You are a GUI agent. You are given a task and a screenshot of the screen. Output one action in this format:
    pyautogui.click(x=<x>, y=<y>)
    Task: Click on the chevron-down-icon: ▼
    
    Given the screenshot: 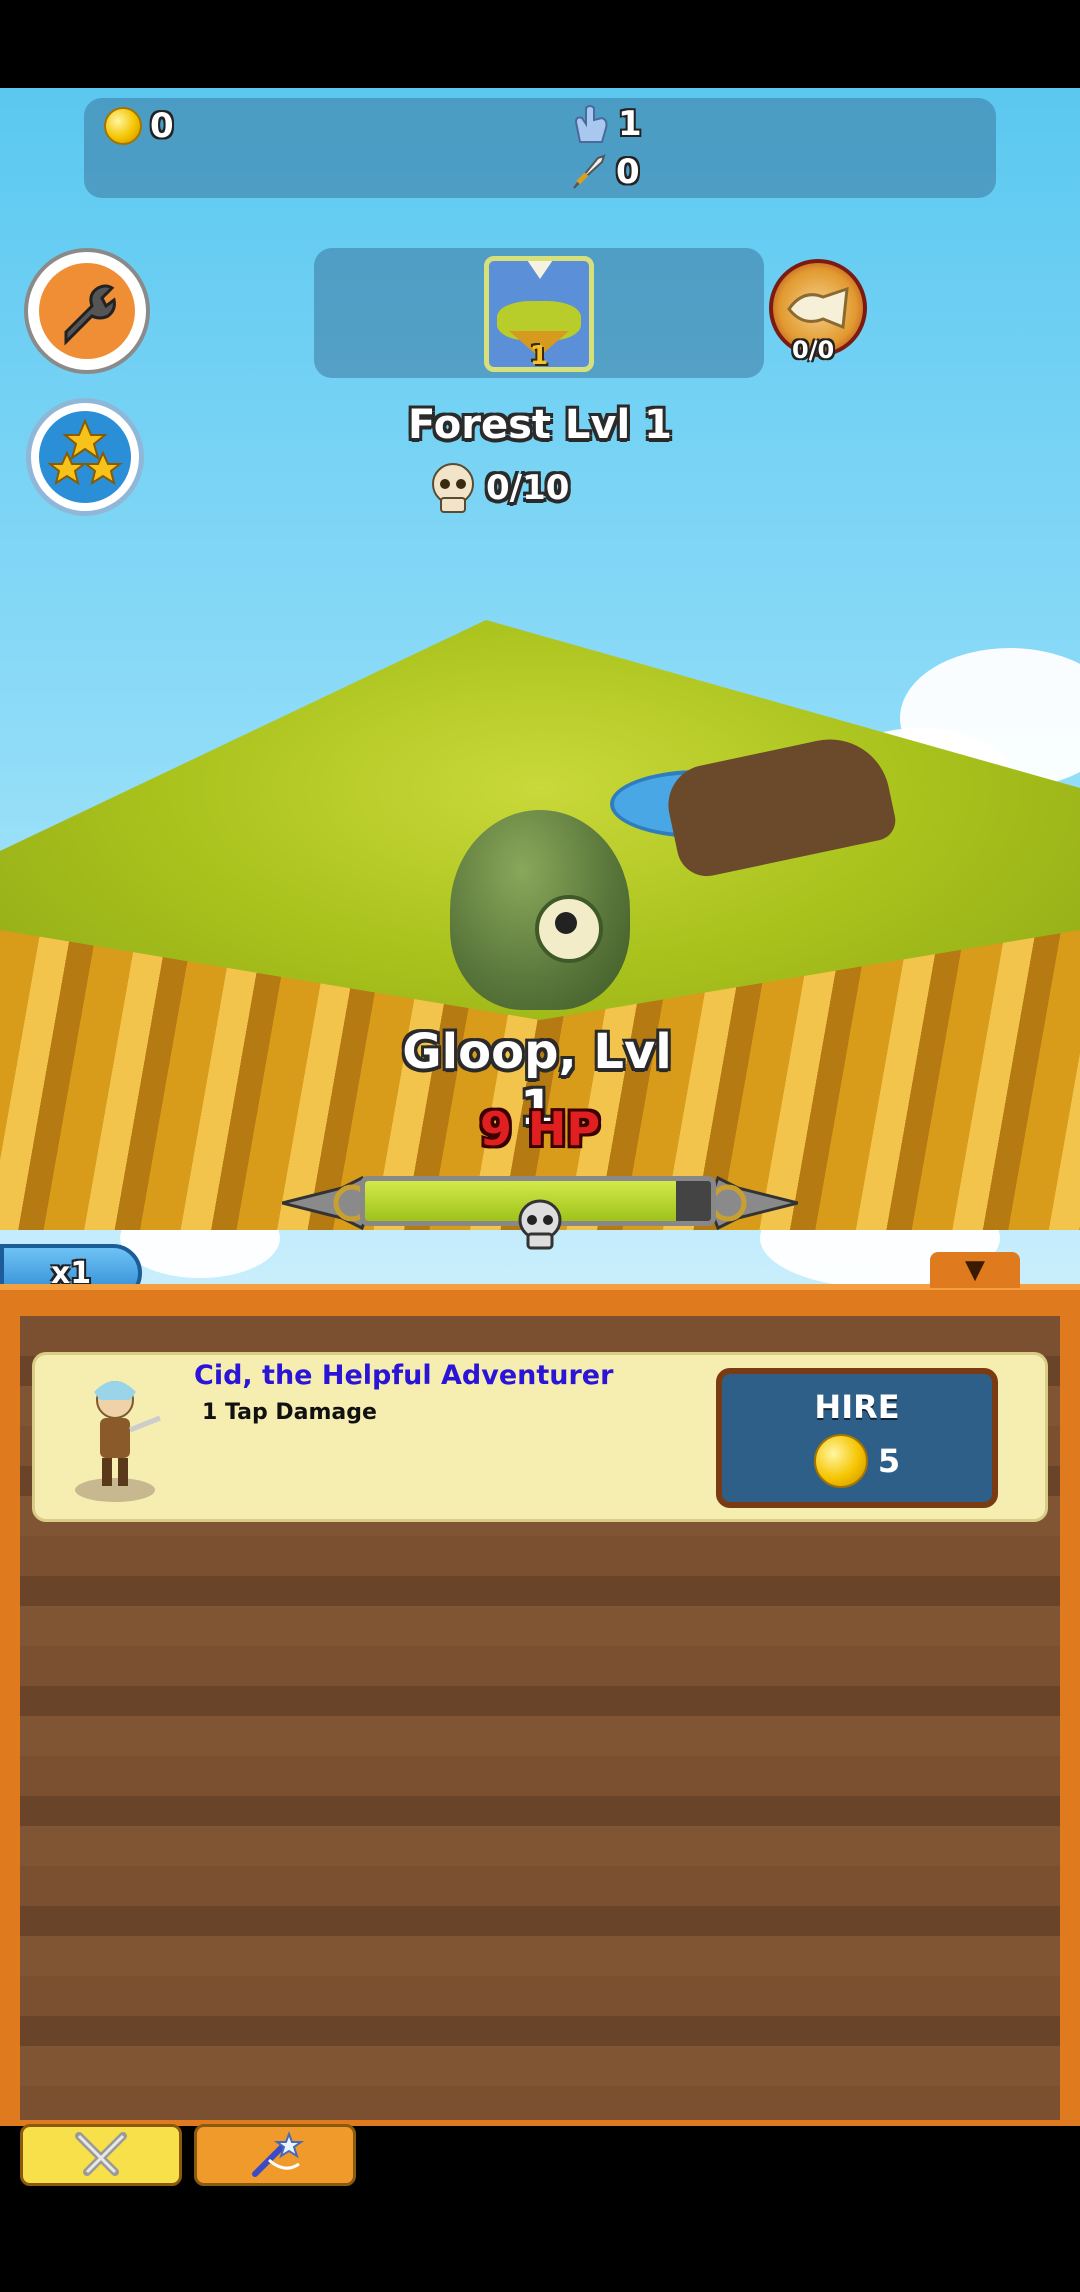 What is the action you would take?
    pyautogui.click(x=975, y=1270)
    